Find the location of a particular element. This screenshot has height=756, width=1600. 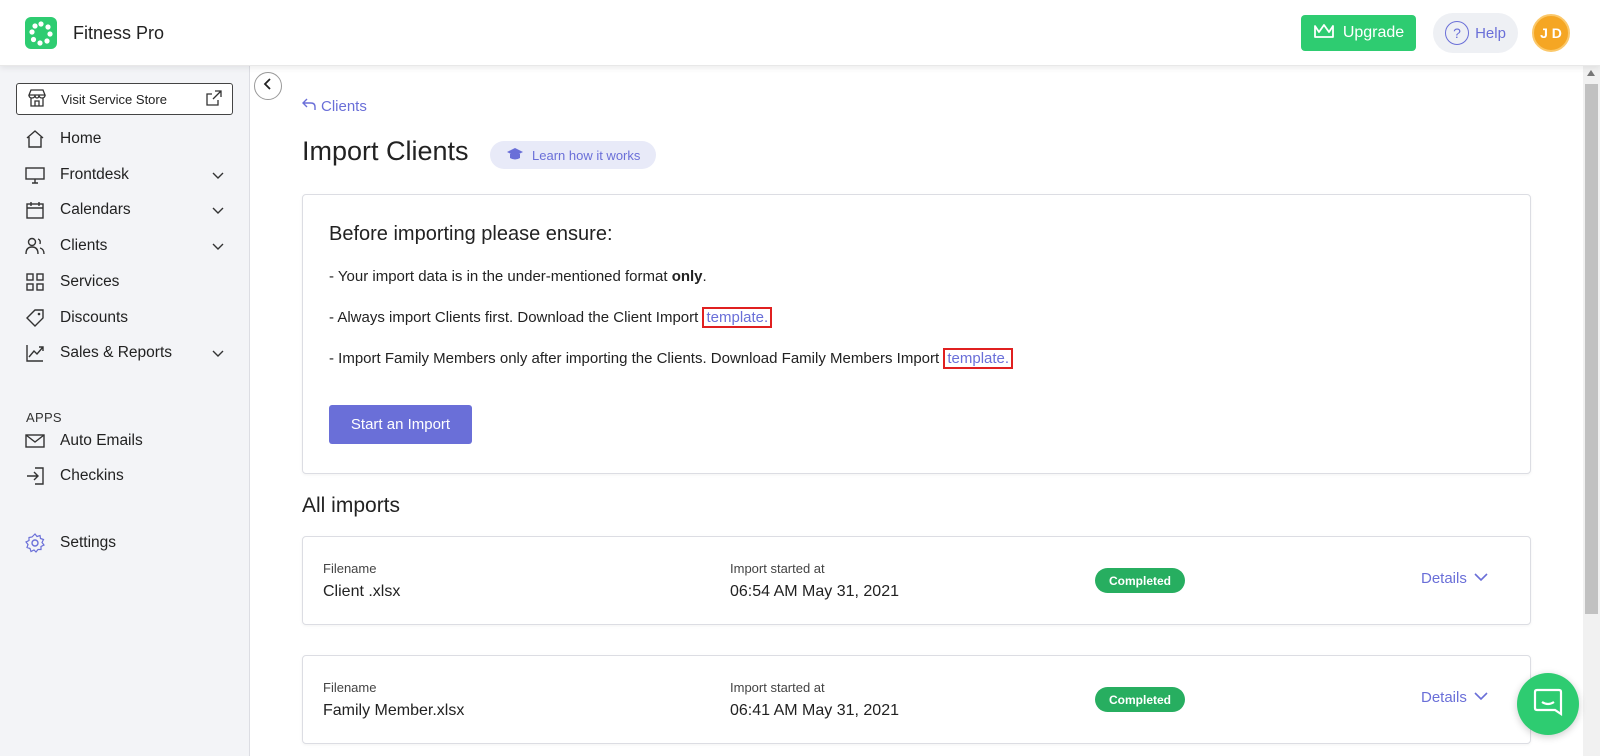

upgrade-button: Upgrade is located at coordinates (1358, 33).